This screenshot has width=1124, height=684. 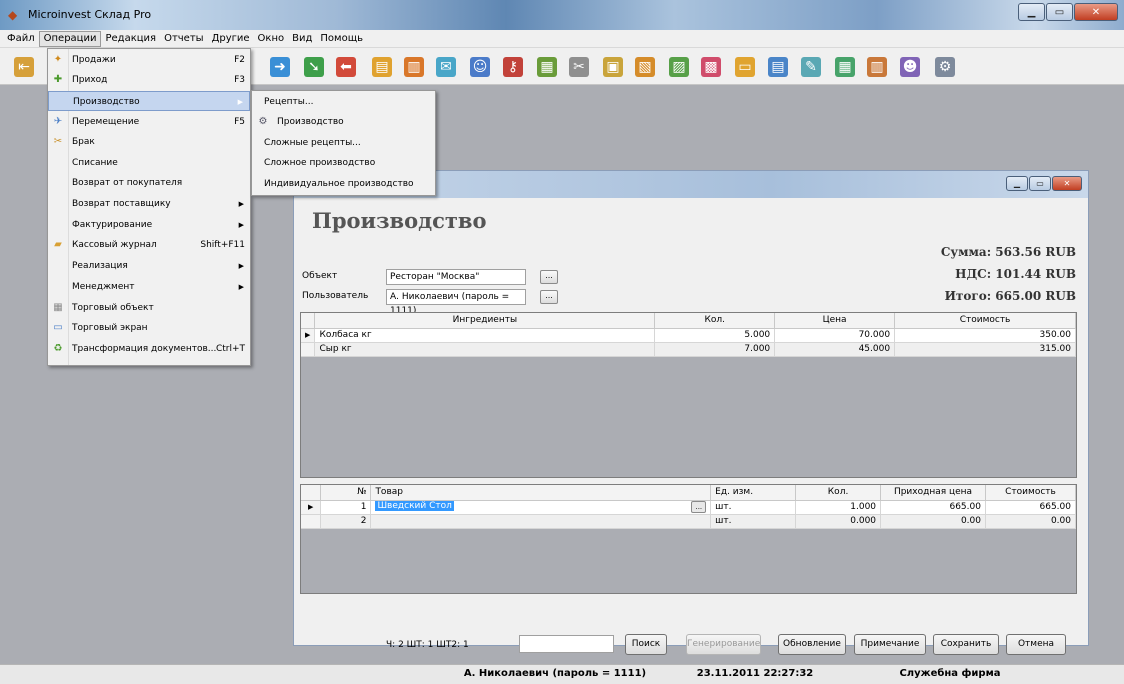 What do you see at coordinates (933, 521) in the screenshot?
I see `product-price: 0.00` at bounding box center [933, 521].